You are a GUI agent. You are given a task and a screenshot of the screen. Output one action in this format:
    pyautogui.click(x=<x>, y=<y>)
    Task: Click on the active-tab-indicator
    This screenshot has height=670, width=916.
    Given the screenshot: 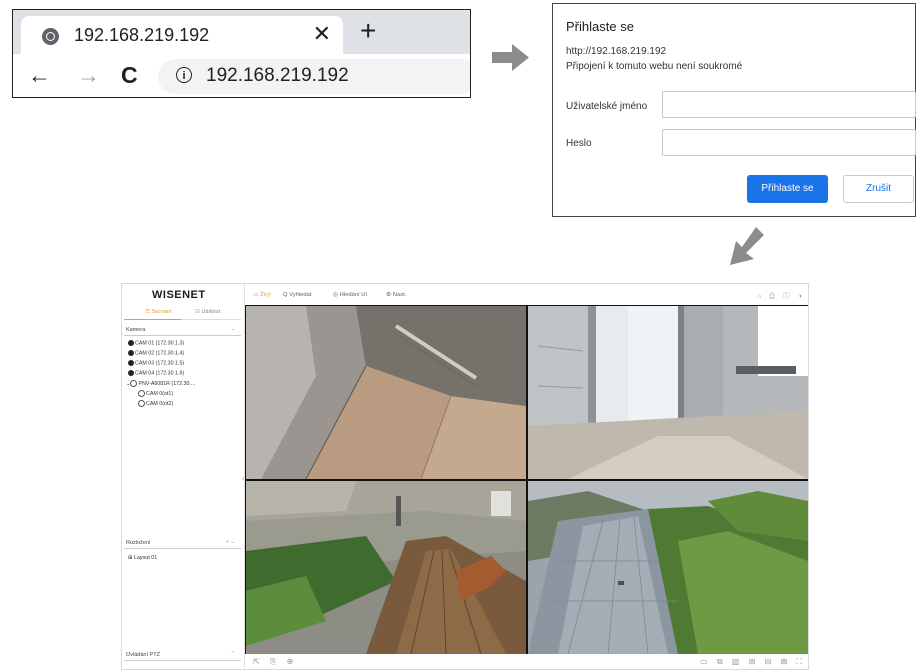 What is the action you would take?
    pyautogui.click(x=152, y=319)
    